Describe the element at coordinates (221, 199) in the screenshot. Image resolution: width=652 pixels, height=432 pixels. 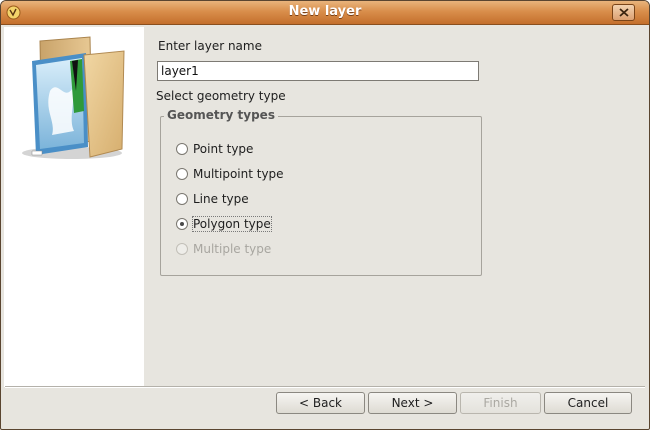
I see `radio-label: Line type` at that location.